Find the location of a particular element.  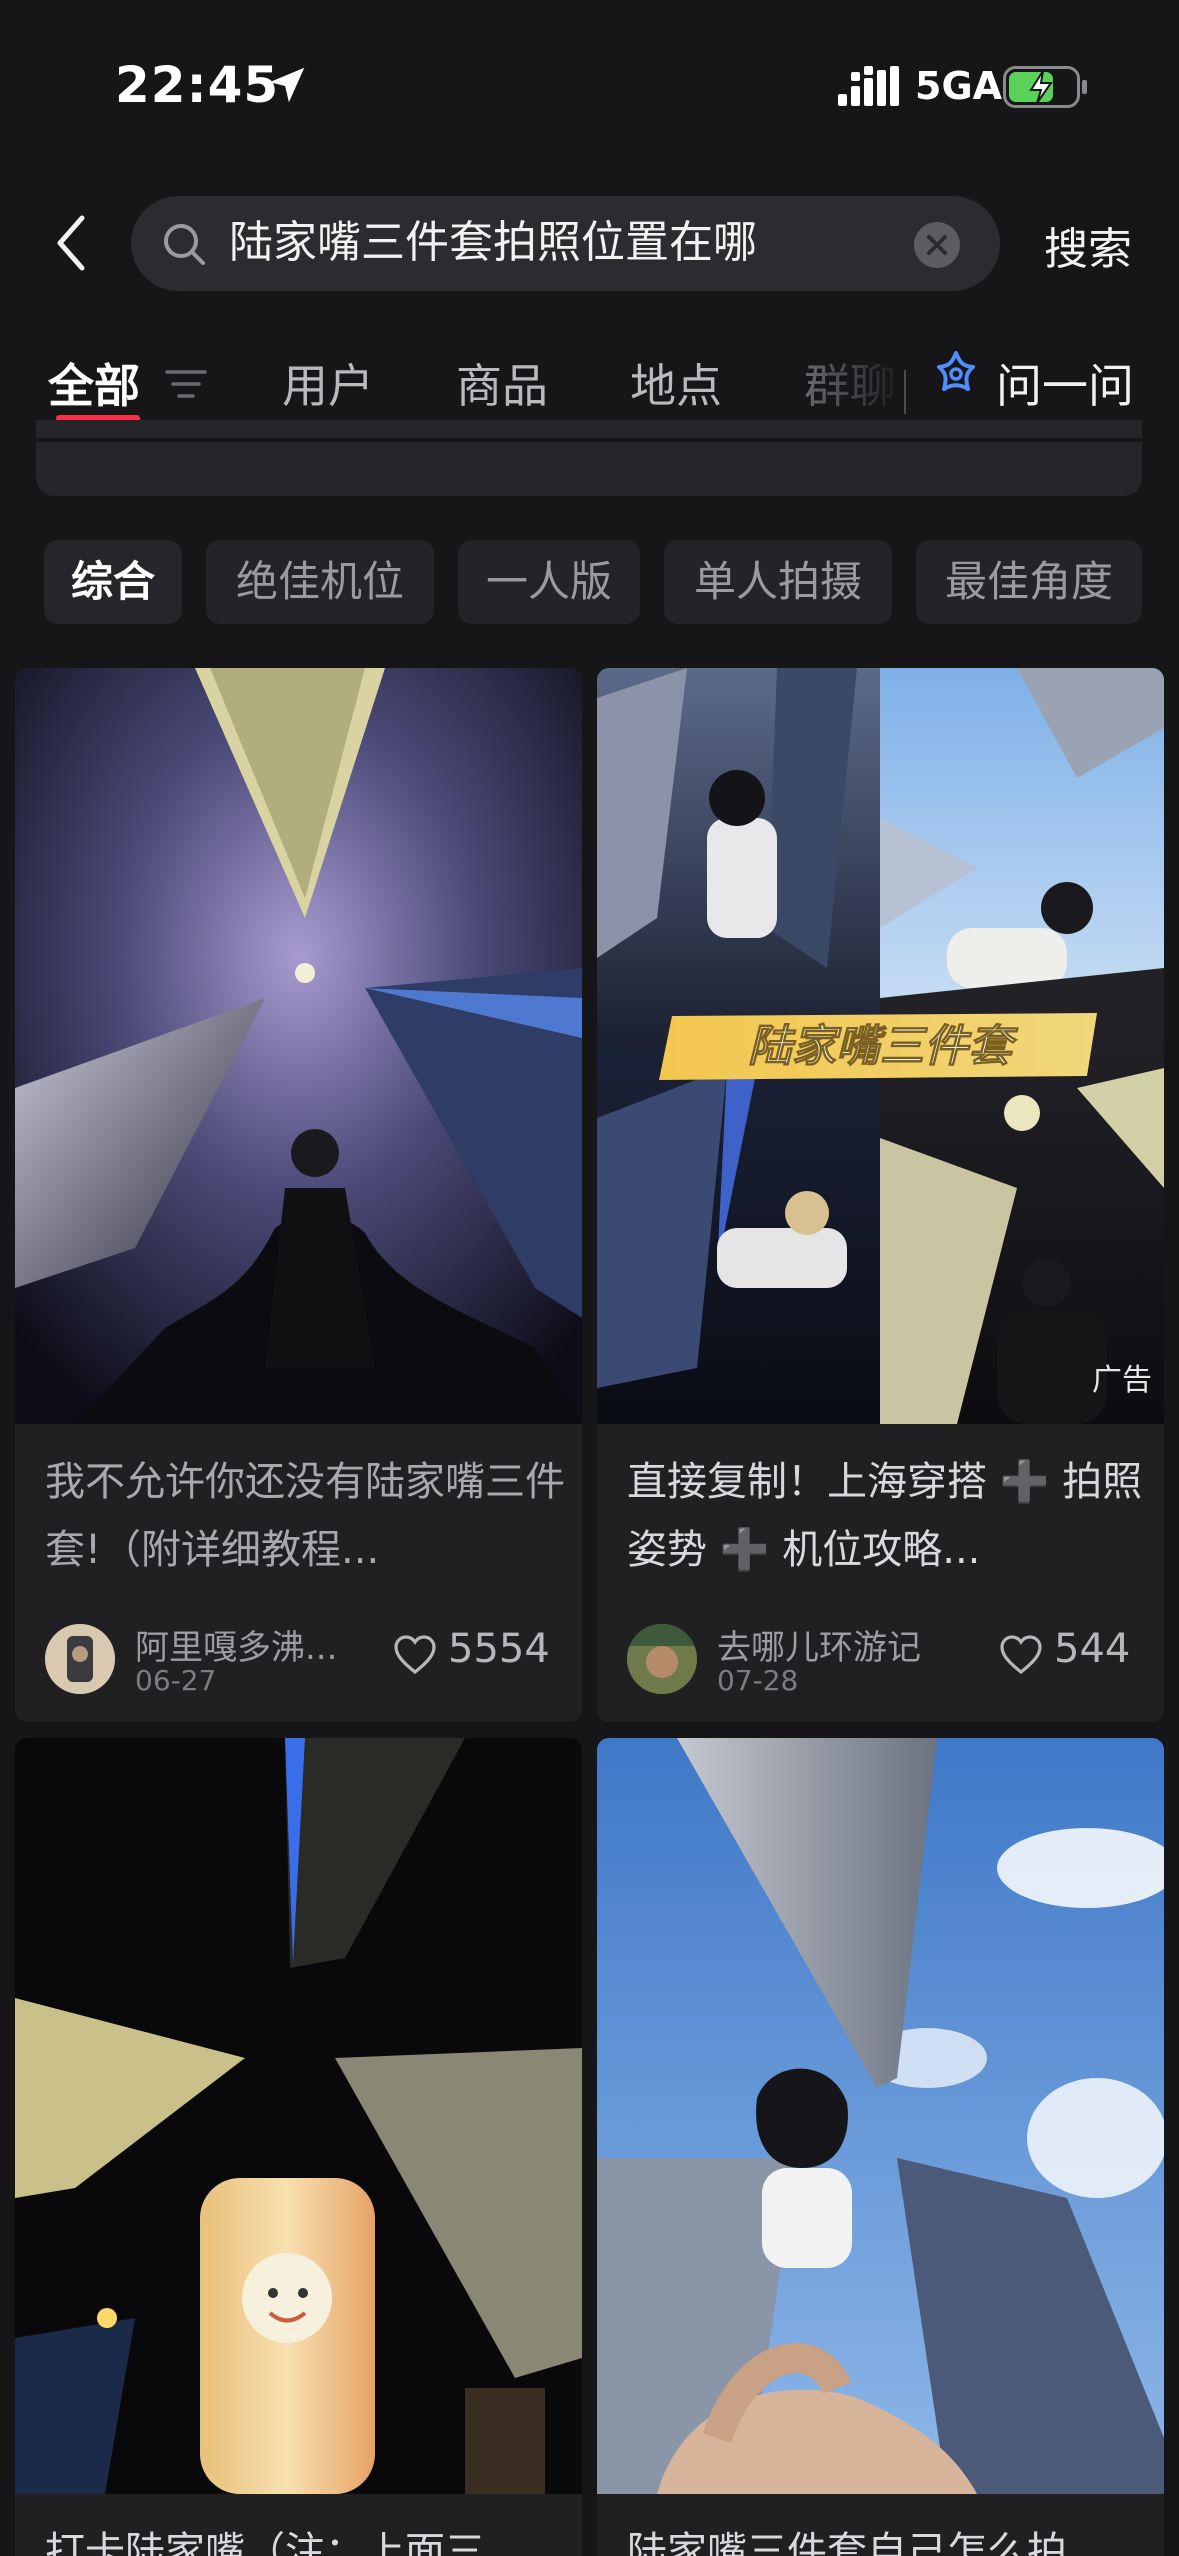

ad-badge: 广告 is located at coordinates (1122, 1380).